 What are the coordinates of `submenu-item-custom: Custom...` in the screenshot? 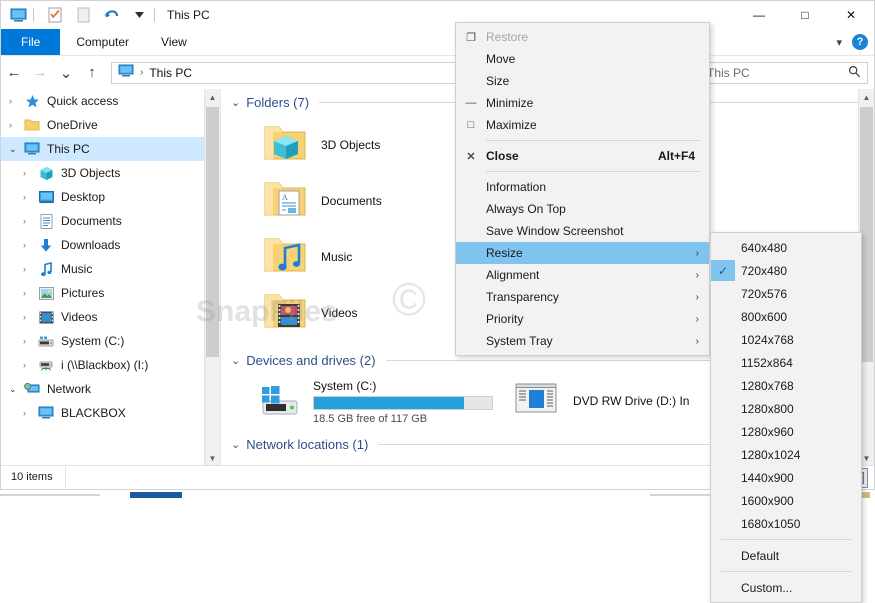 It's located at (786, 587).